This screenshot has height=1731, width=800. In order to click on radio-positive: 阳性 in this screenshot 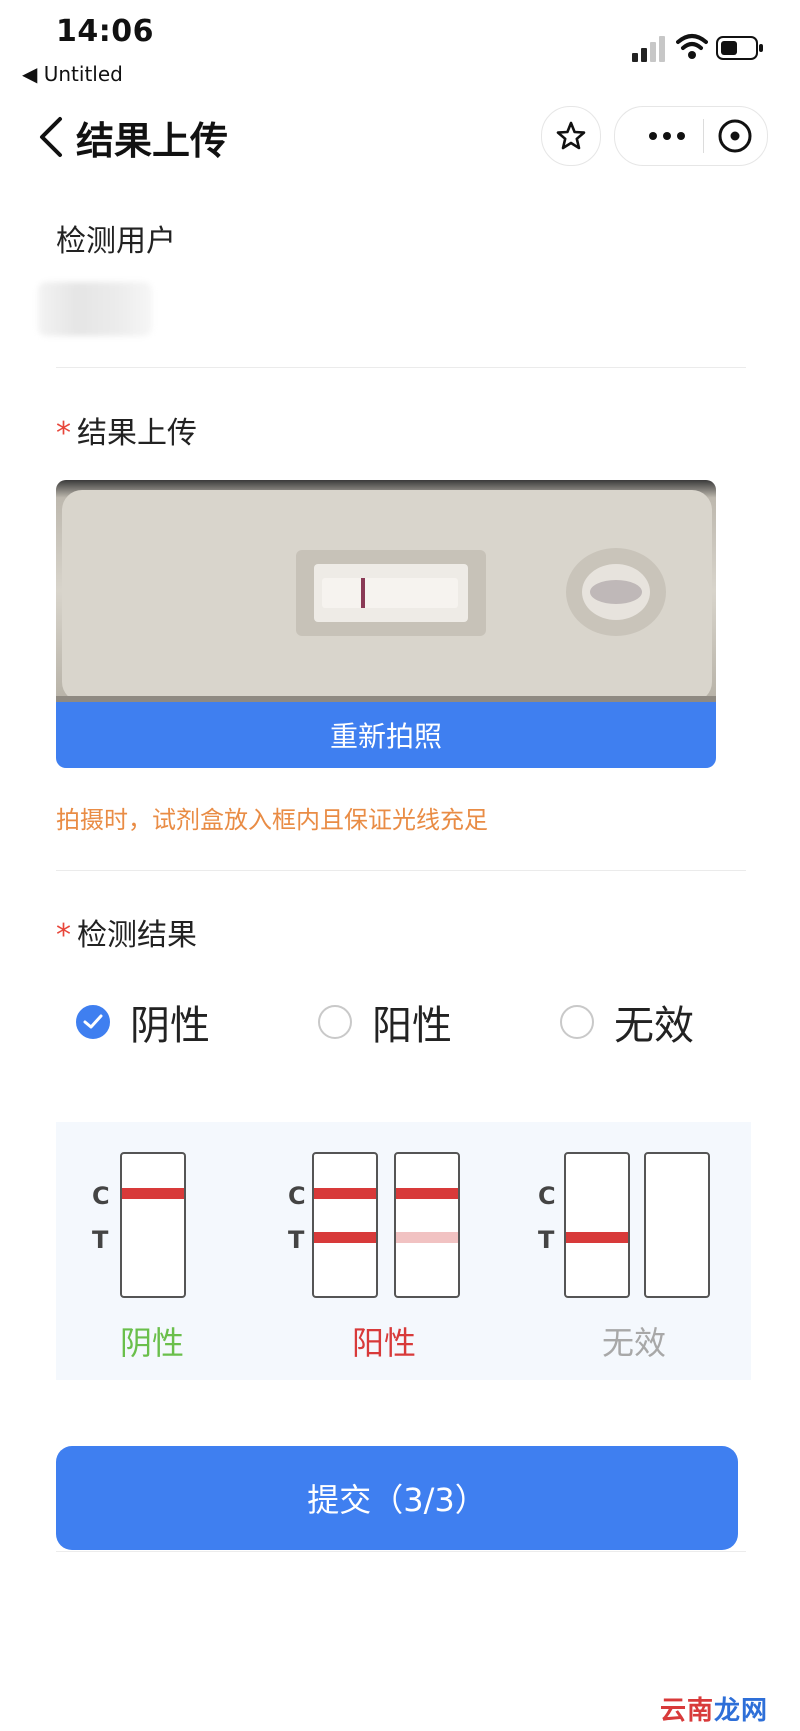, I will do `click(385, 1022)`.